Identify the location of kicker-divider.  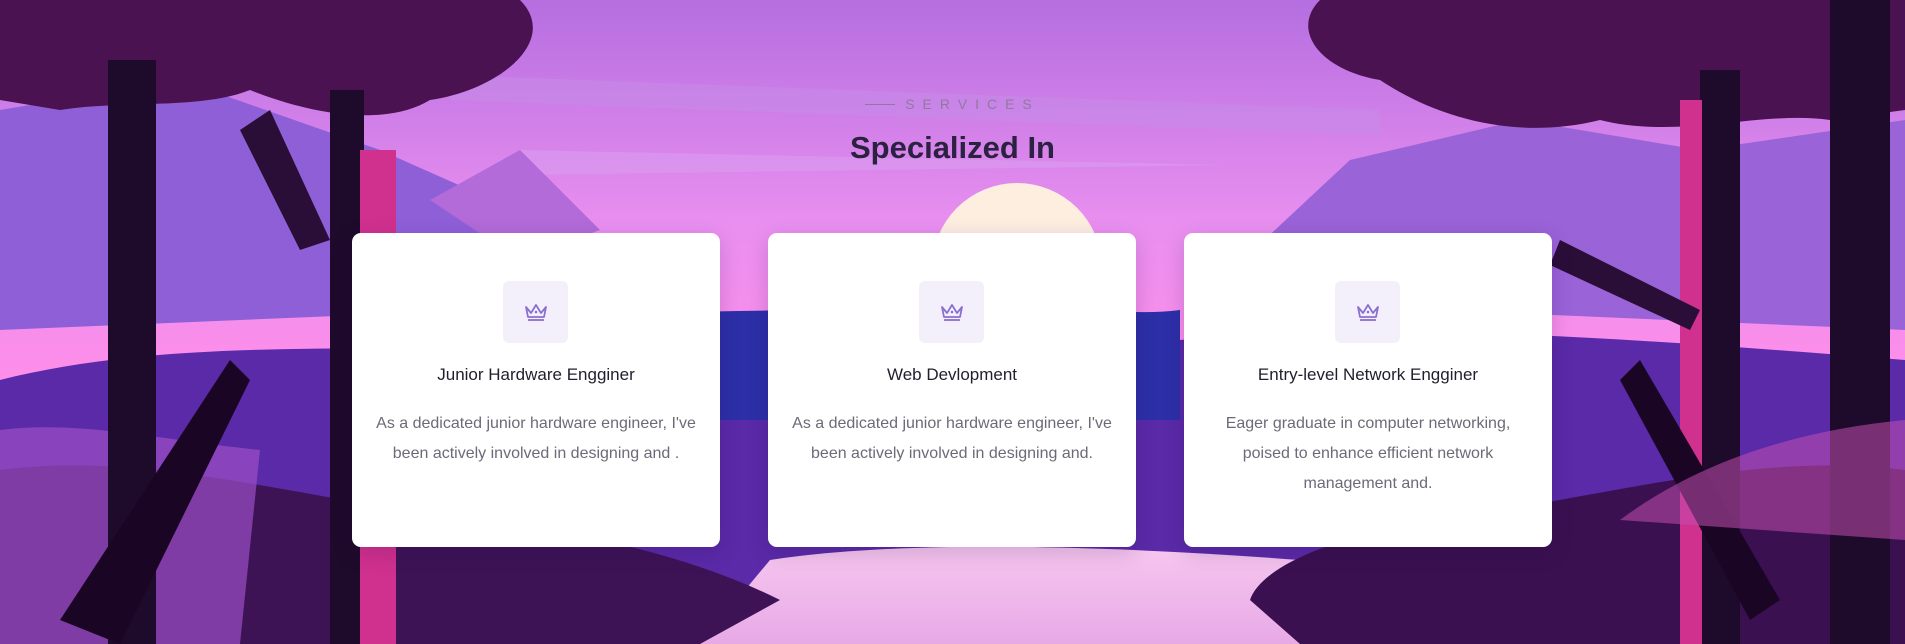
(880, 104).